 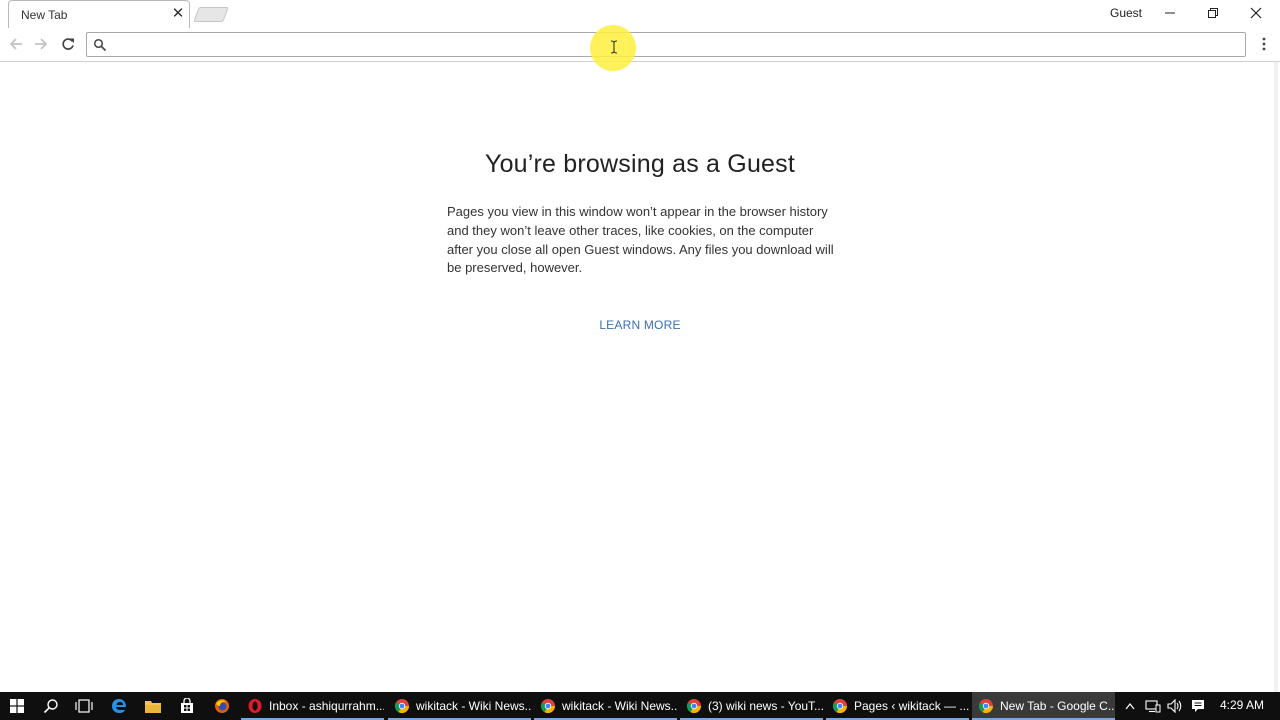 I want to click on taskbar-clock: 4:29 AM, so click(x=1242, y=705).